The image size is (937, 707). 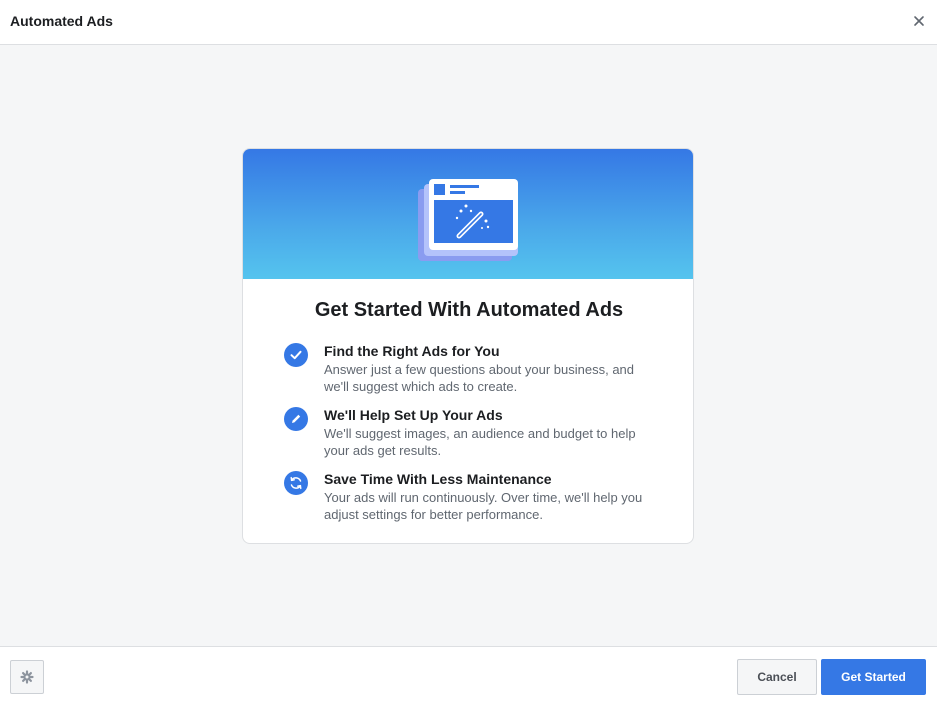 I want to click on card-banner, so click(x=468, y=214).